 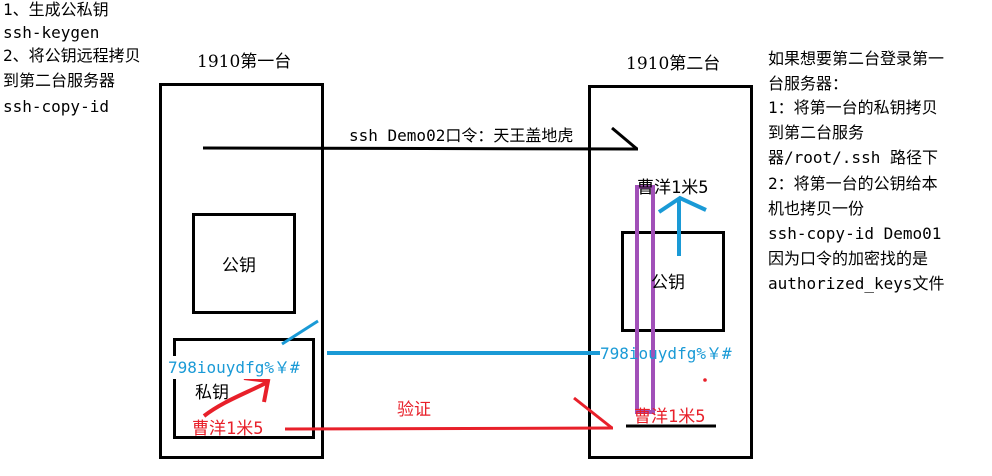 I want to click on right-note-line-5: 器/root/.ssh 路径下, so click(x=853, y=157).